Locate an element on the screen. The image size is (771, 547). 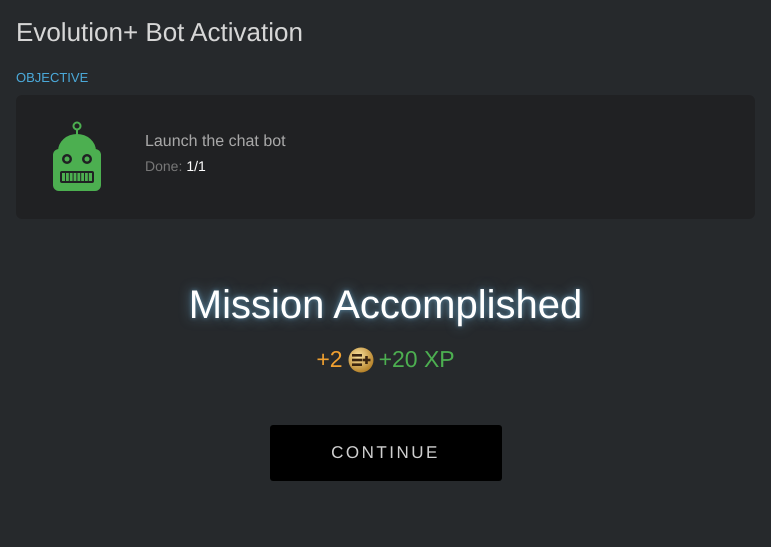
mission-heading: Mission Accomplished is located at coordinates (385, 305).